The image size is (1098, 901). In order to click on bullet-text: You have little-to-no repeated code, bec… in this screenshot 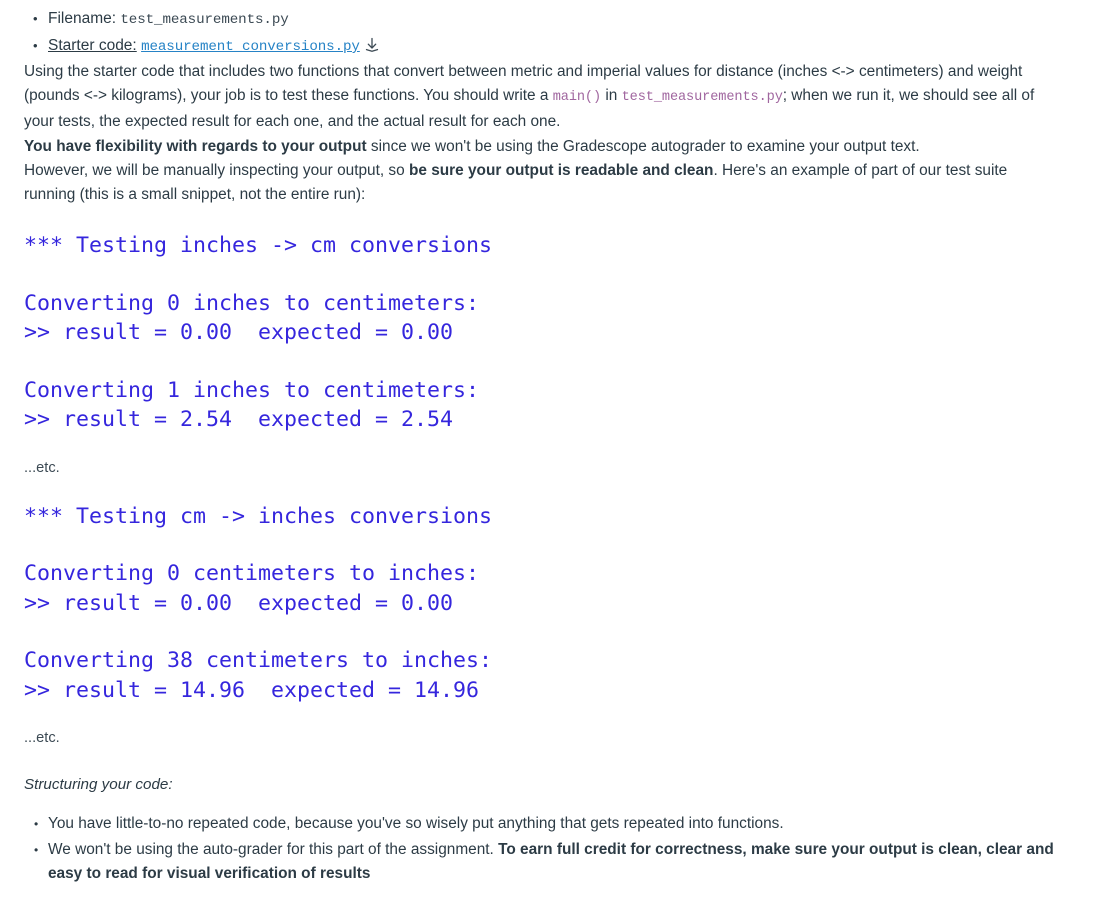, I will do `click(416, 824)`.